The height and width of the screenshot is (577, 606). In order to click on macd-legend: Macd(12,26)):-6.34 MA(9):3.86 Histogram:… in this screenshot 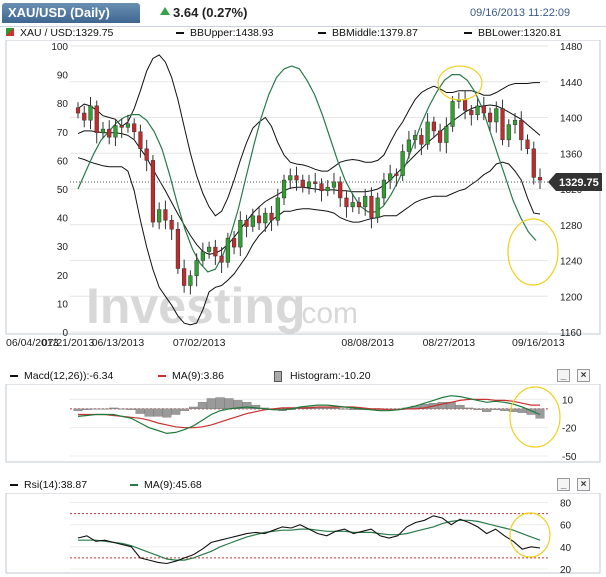, I will do `click(304, 376)`.